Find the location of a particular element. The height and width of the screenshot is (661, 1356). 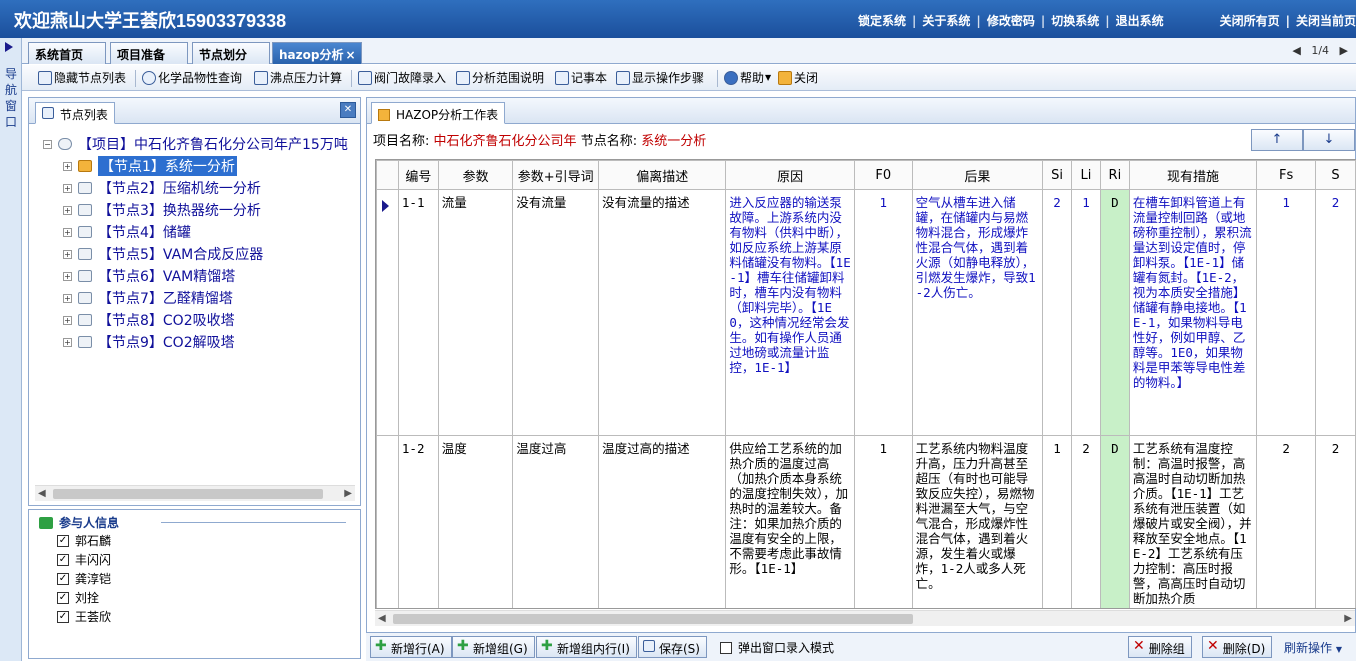

column-header: F0 is located at coordinates (883, 175).